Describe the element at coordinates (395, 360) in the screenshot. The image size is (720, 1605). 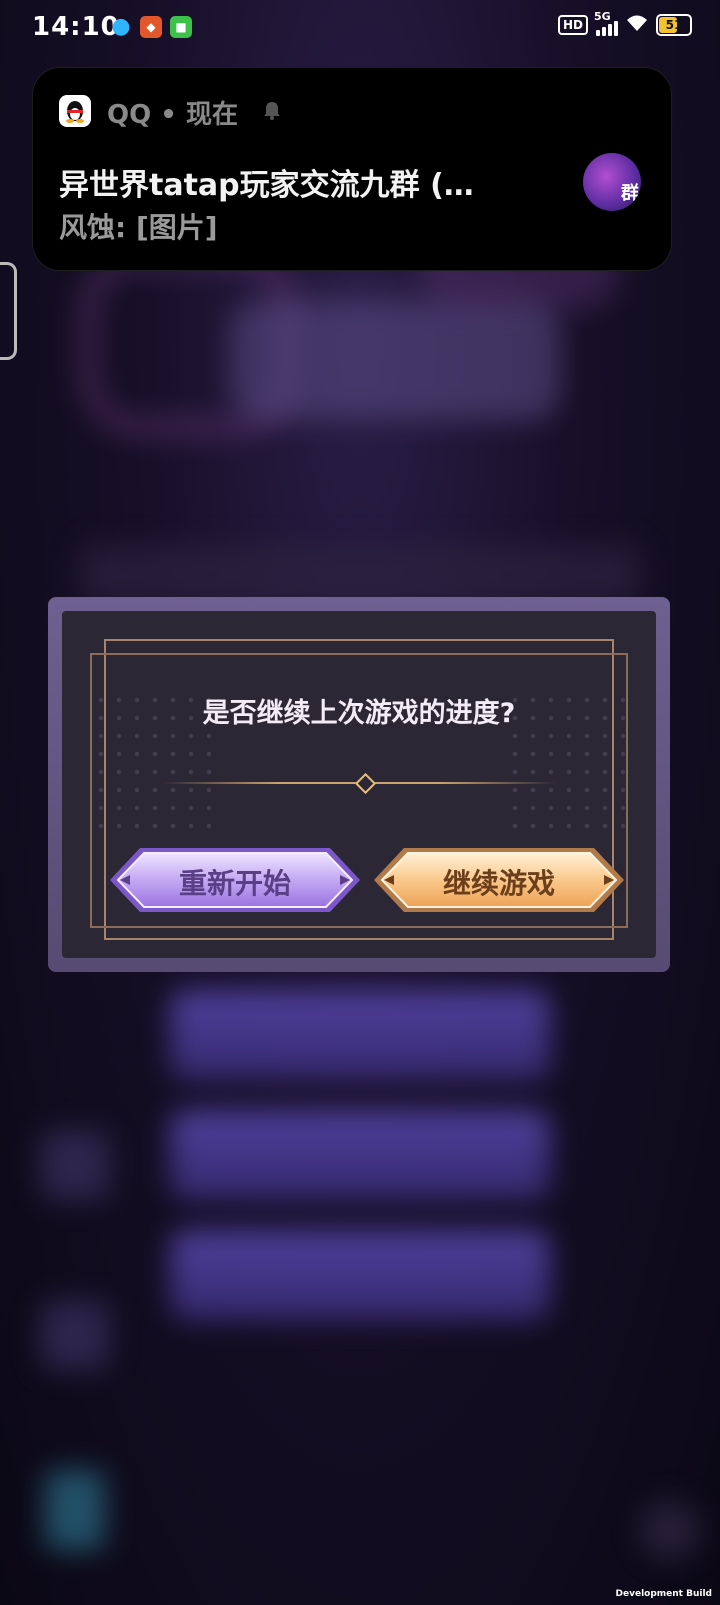
I see `blurred-logo` at that location.